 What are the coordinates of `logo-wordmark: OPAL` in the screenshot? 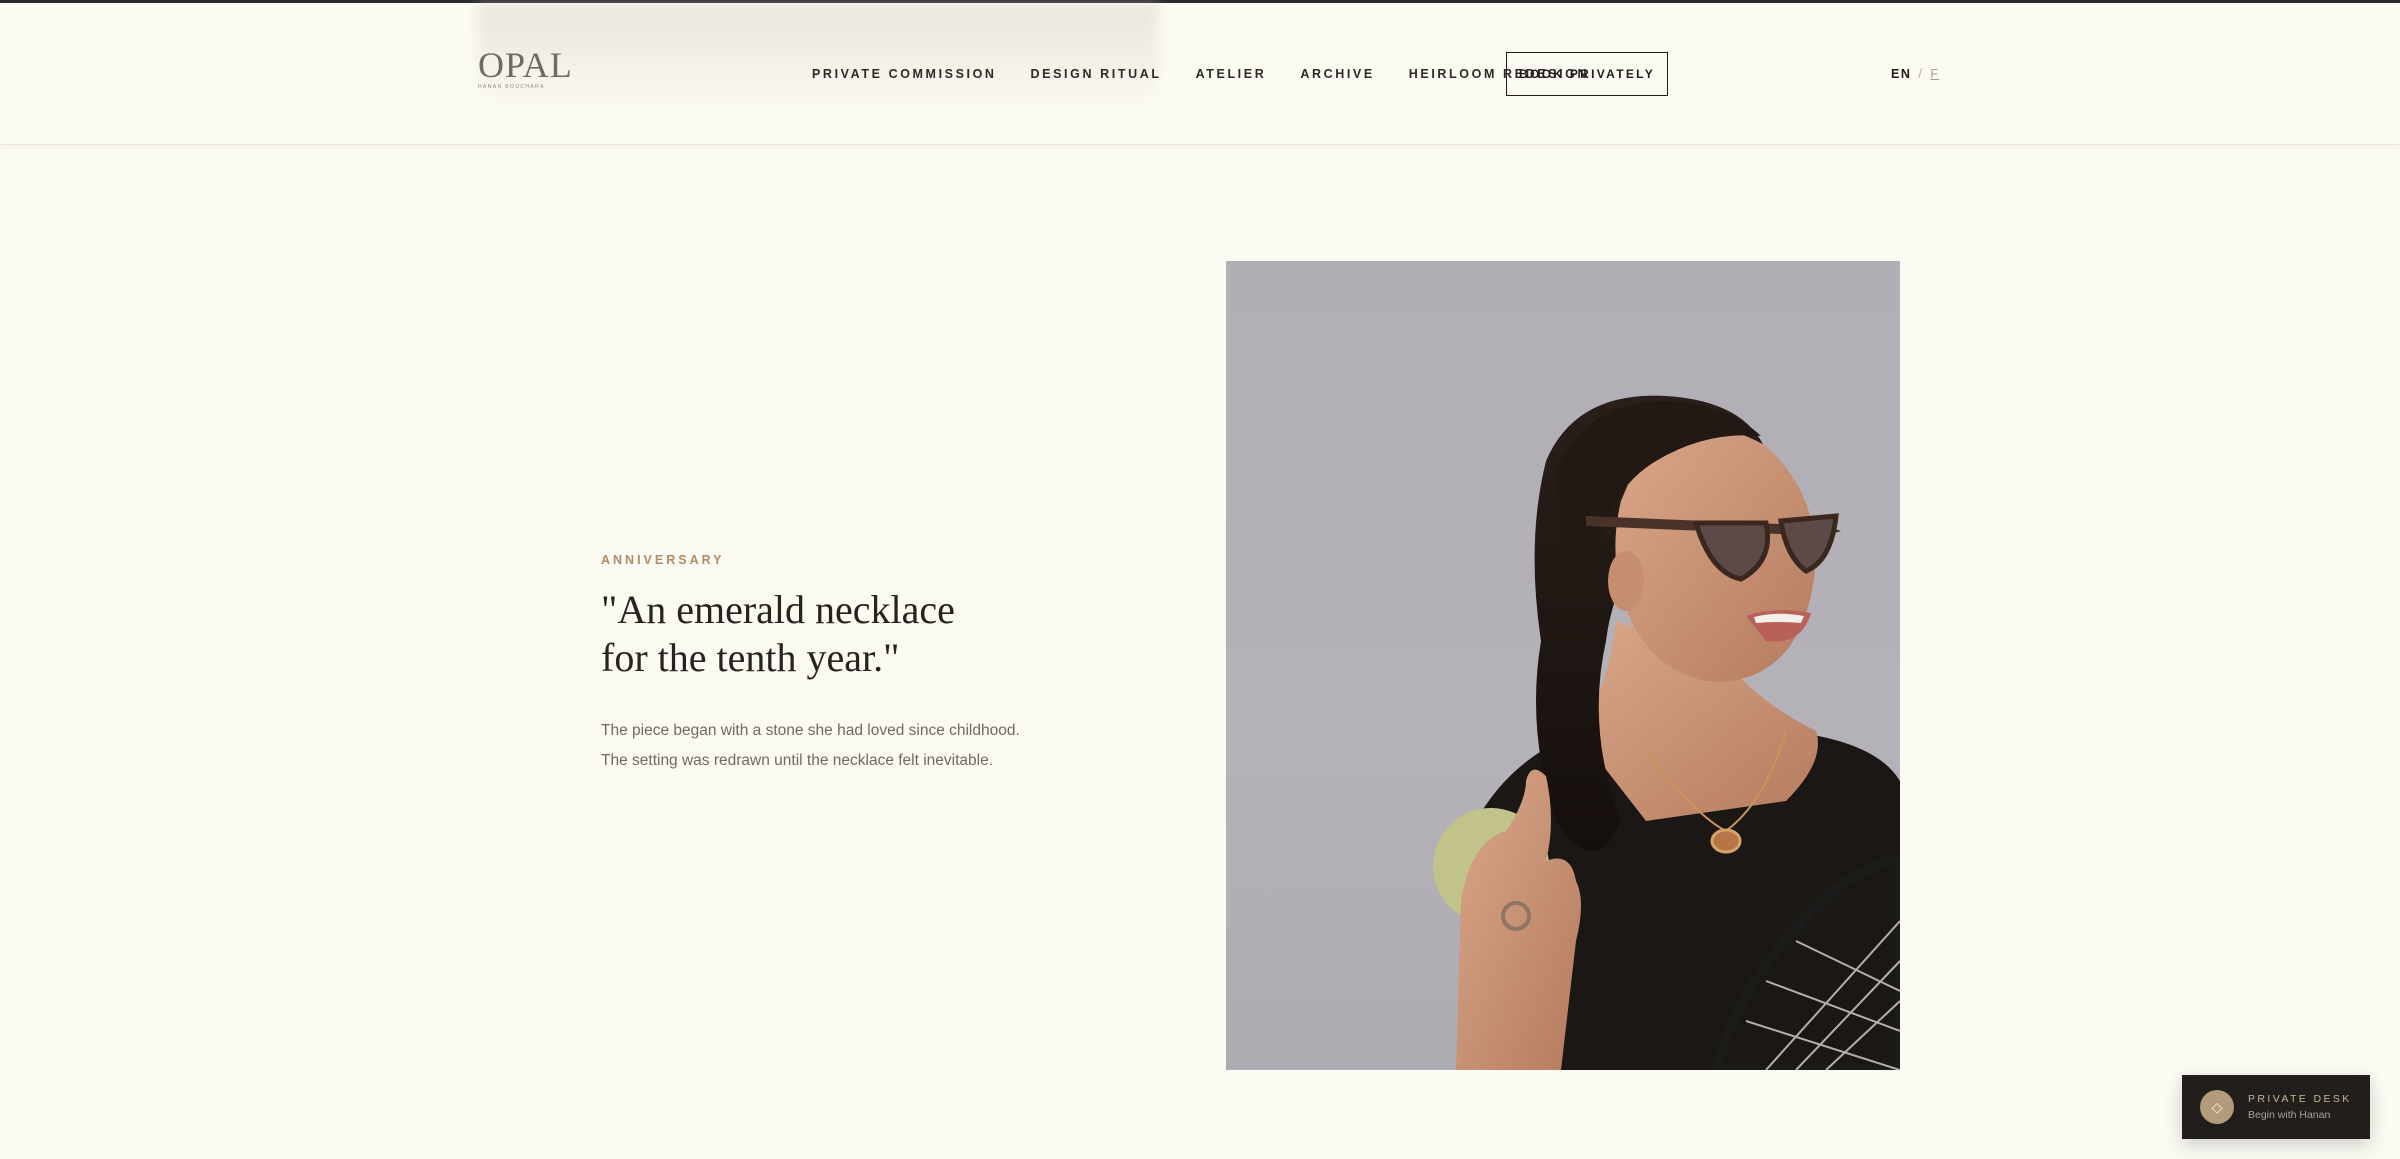 It's located at (525, 65).